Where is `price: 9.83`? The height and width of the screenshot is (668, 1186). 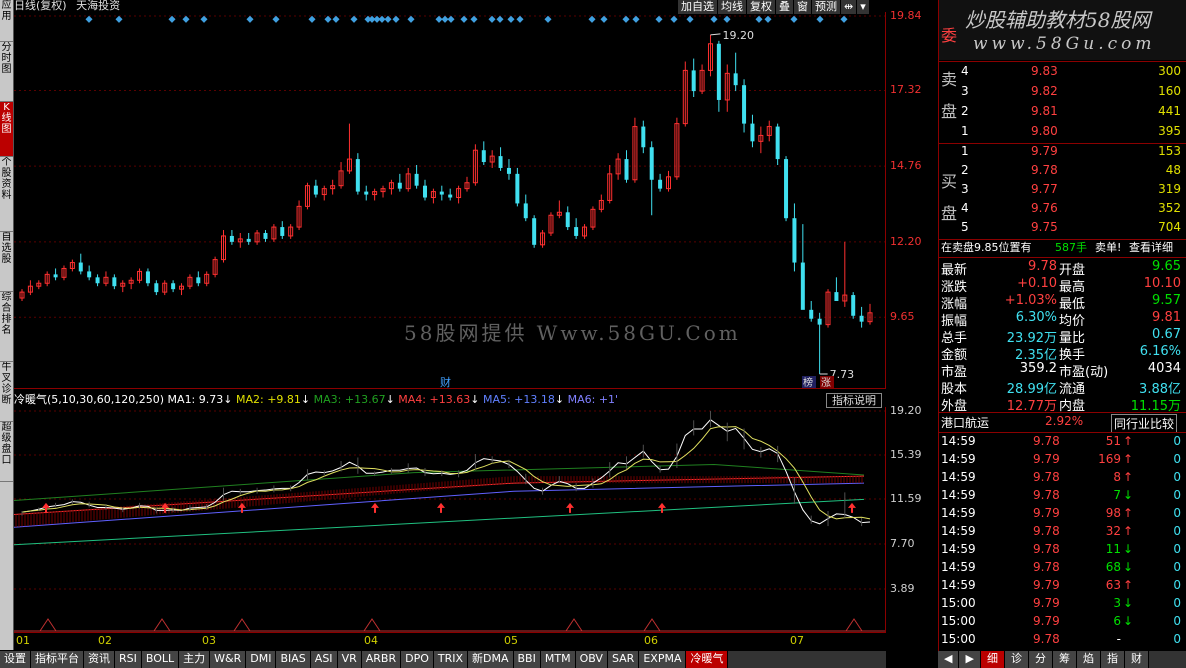
price: 9.83 is located at coordinates (1044, 71).